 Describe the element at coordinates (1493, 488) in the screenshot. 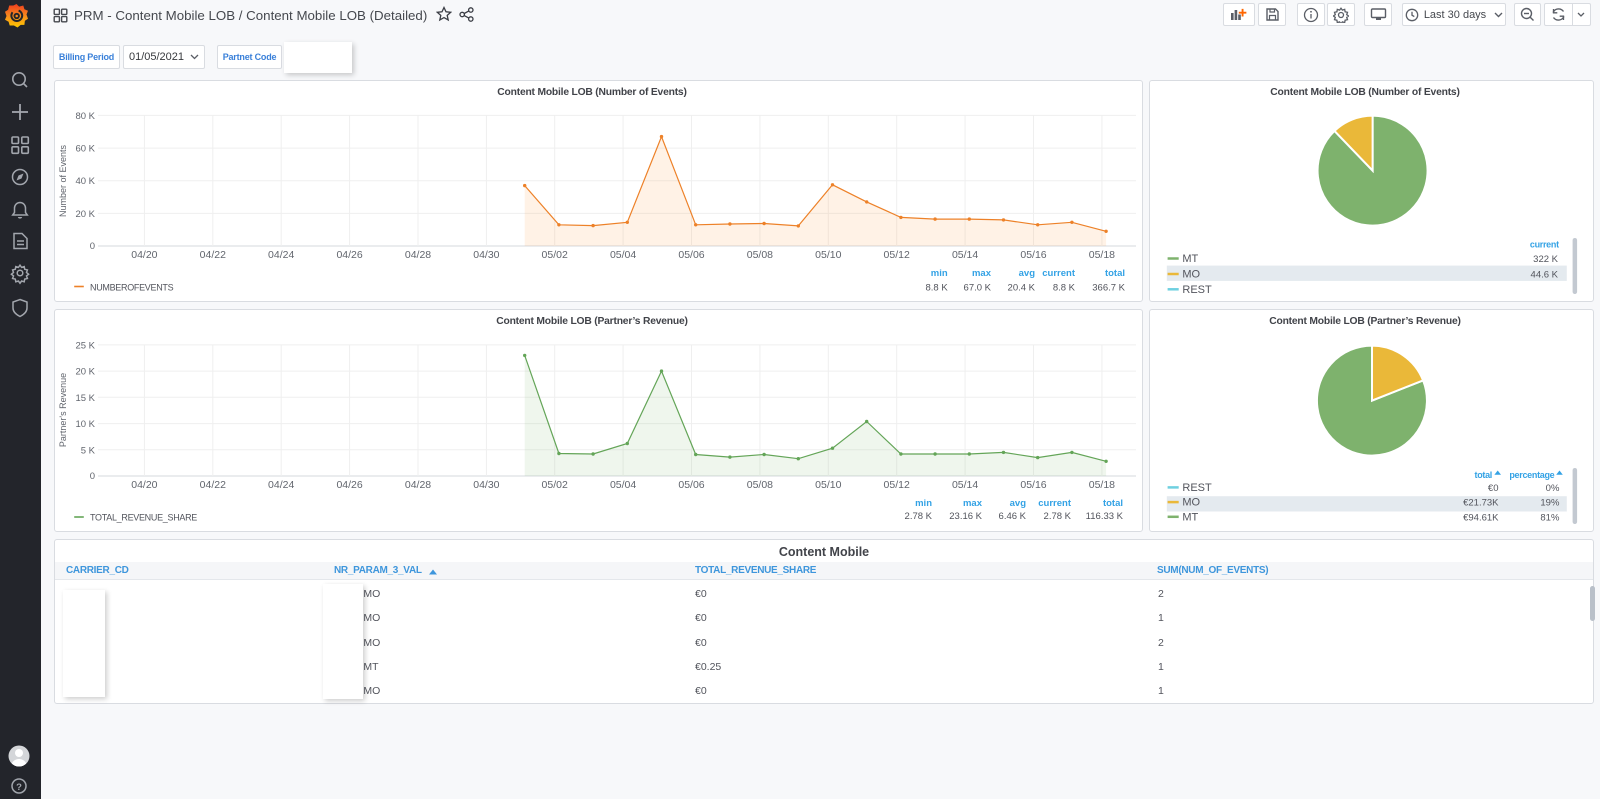

I see `svg-text: €0` at that location.